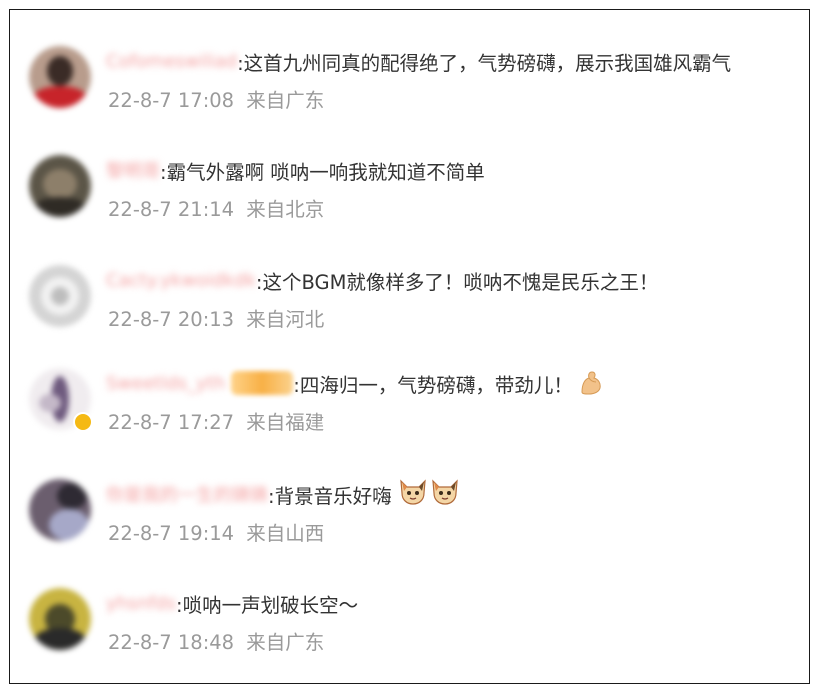 This screenshot has width=818, height=693. Describe the element at coordinates (285, 533) in the screenshot. I see `comment-location: 来自山西` at that location.